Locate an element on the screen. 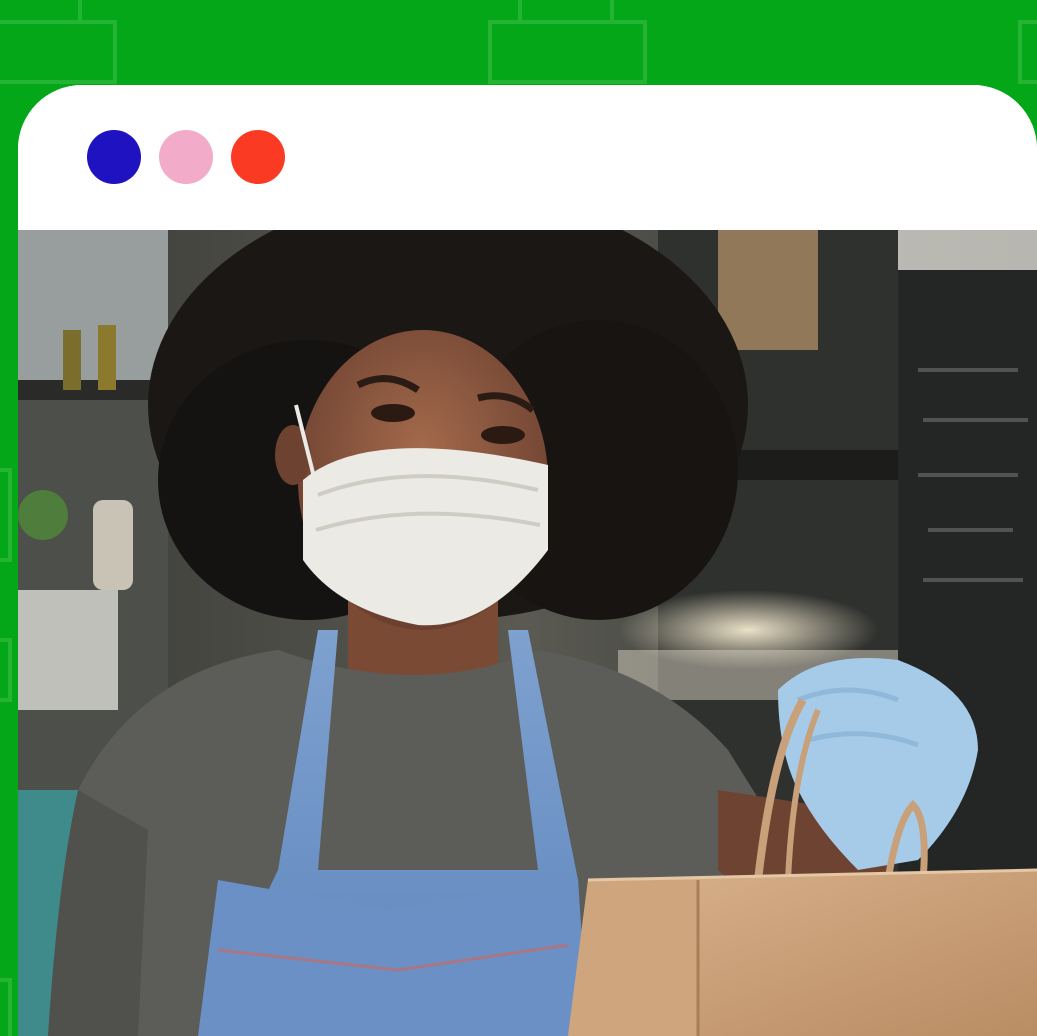 The image size is (1037, 1036). close-dot-icon is located at coordinates (114, 157).